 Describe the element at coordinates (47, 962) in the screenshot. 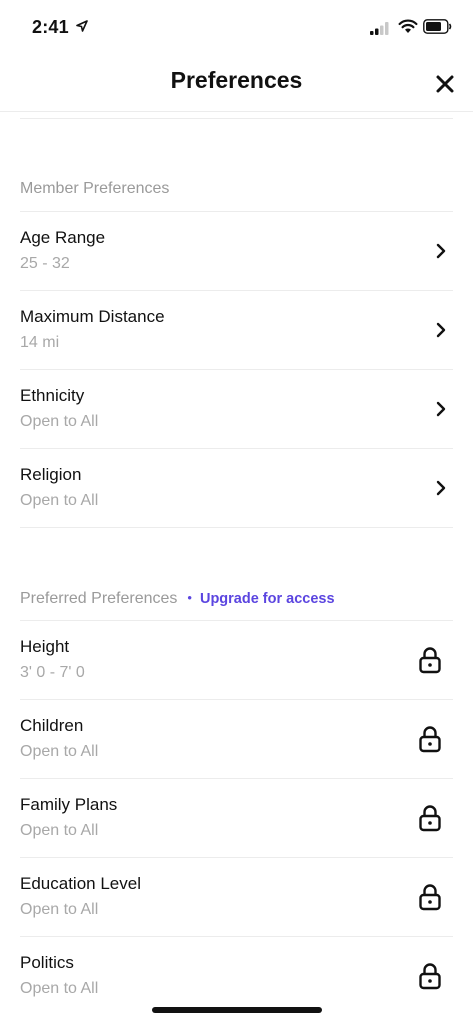

I see `row-label: Politics` at that location.